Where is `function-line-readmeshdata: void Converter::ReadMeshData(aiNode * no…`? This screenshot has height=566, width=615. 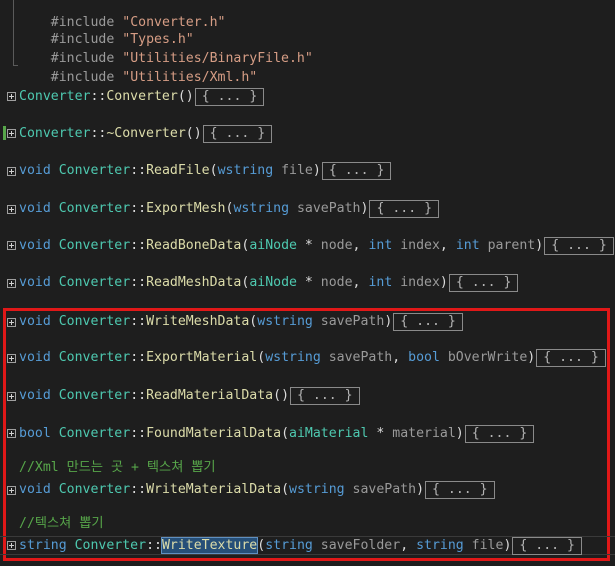
function-line-readmeshdata: void Converter::ReadMeshData(aiNode * no… is located at coordinates (269, 282).